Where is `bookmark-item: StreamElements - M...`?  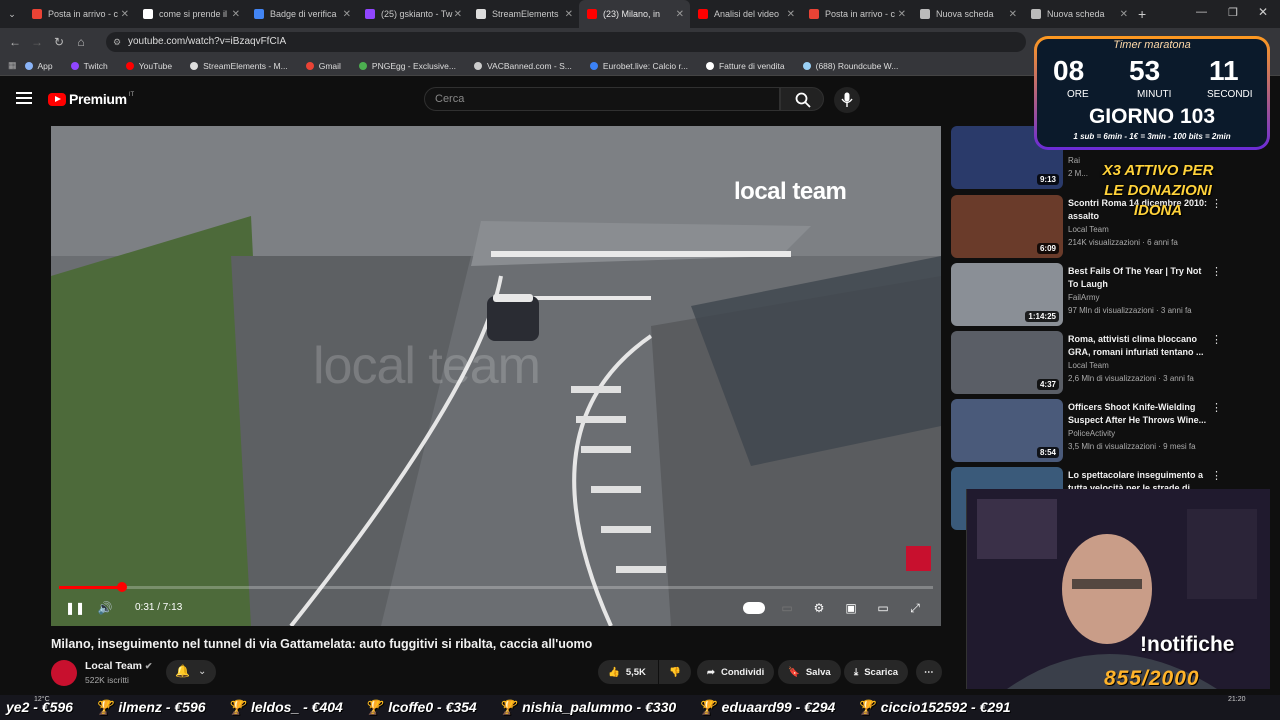 bookmark-item: StreamElements - M... is located at coordinates (239, 66).